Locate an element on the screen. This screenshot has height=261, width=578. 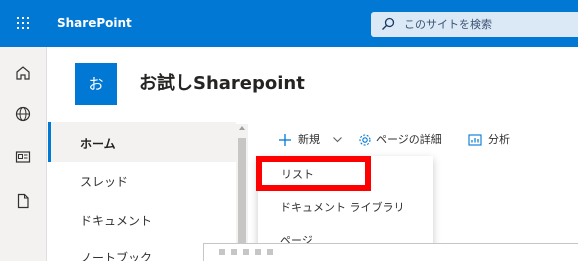
app-name-link: SharePoint is located at coordinates (94, 23).